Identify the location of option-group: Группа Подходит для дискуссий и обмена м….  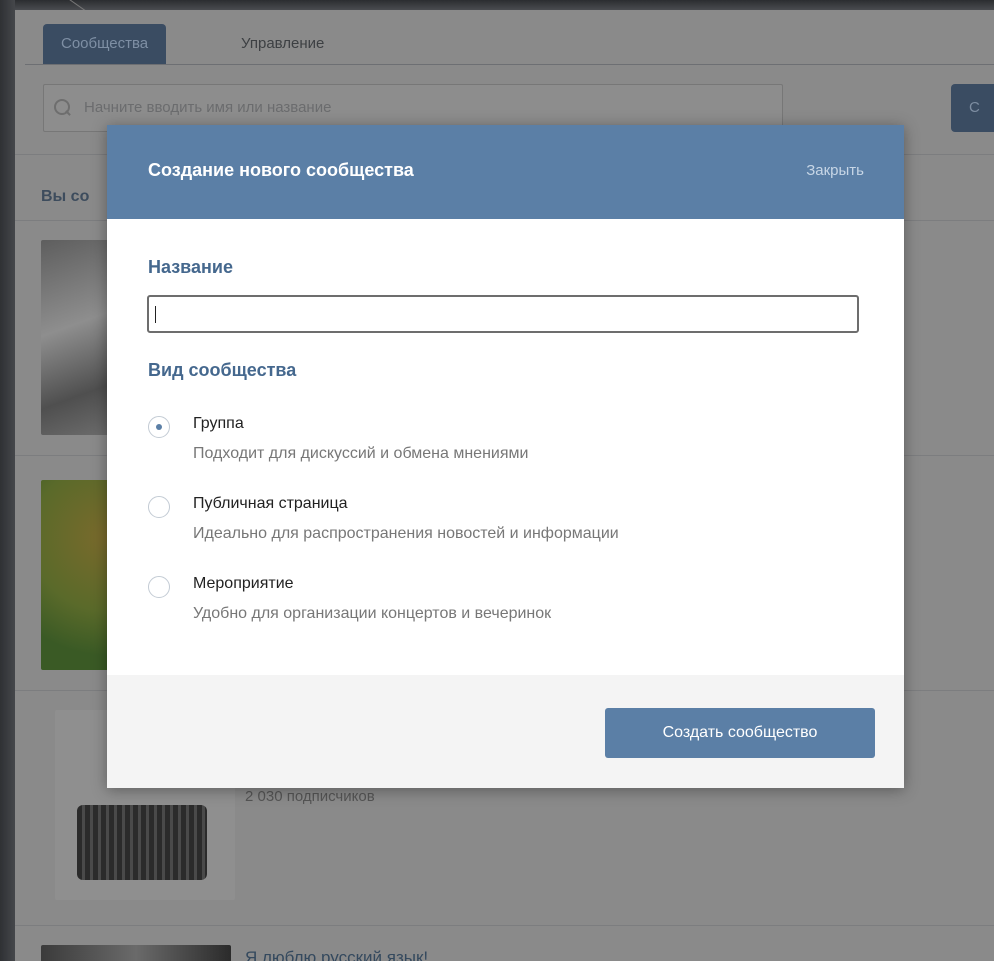
(508, 445).